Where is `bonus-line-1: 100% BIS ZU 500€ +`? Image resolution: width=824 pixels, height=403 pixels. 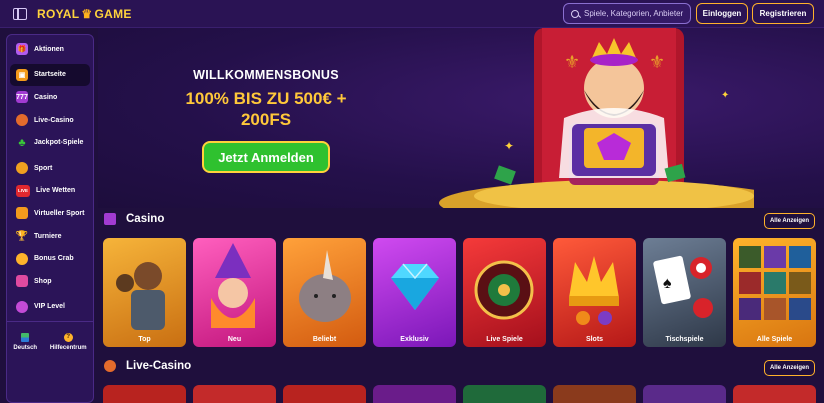 bonus-line-1: 100% BIS ZU 500€ + is located at coordinates (266, 98).